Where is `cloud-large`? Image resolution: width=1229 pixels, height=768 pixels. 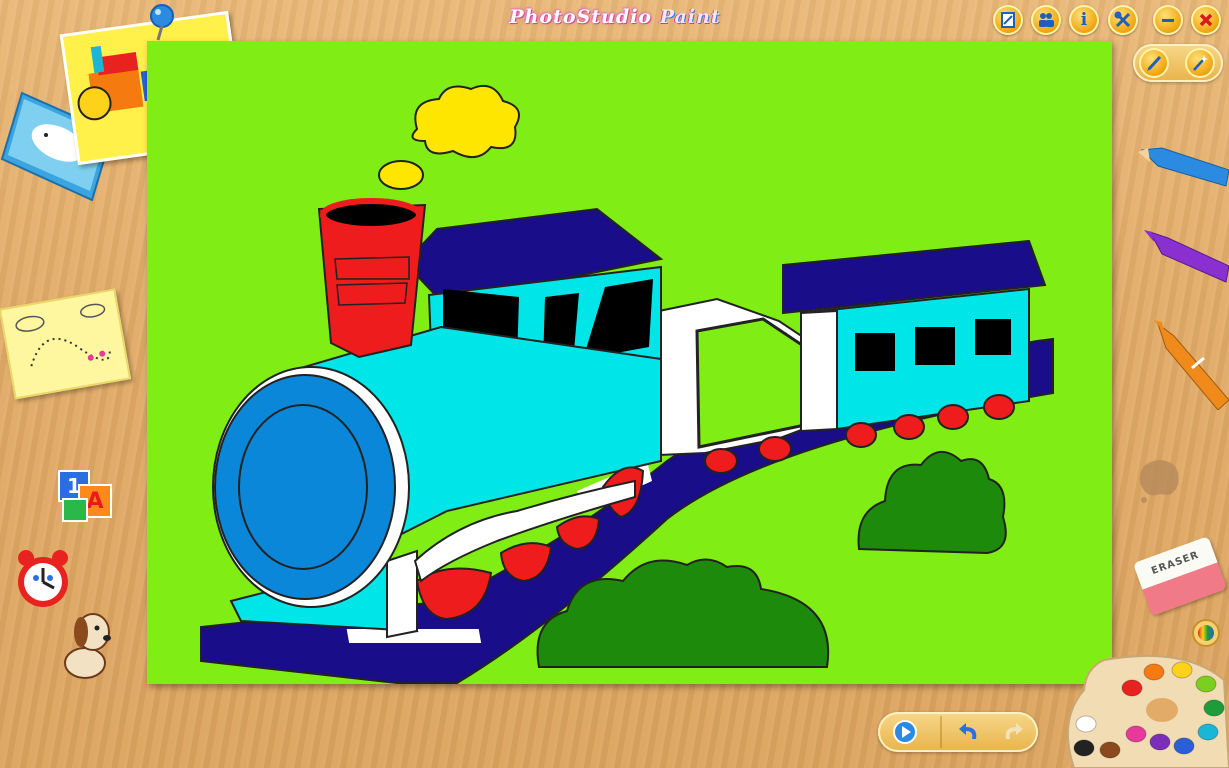
cloud-large is located at coordinates (465, 121).